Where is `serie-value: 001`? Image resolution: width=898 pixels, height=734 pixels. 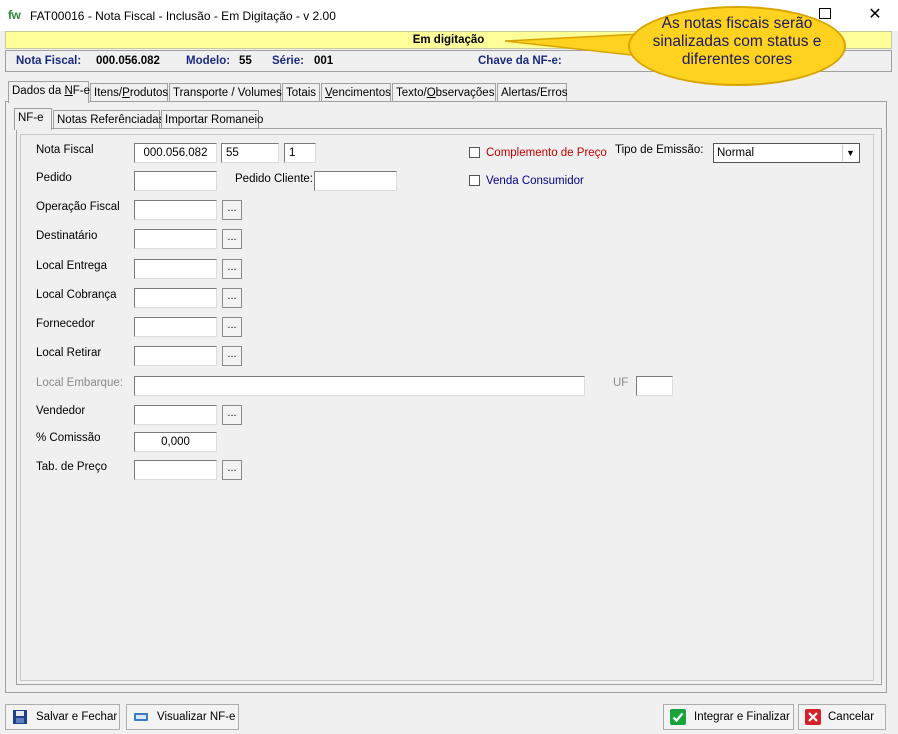 serie-value: 001 is located at coordinates (324, 61).